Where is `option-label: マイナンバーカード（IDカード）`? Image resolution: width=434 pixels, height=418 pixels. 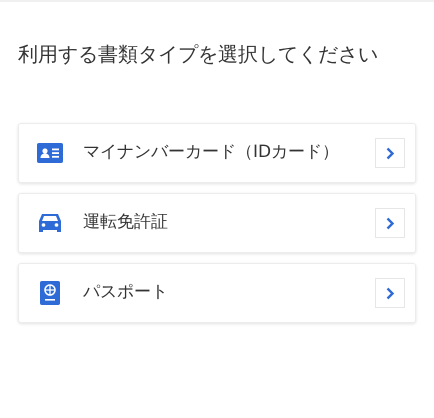 option-label: マイナンバーカード（IDカード） is located at coordinates (211, 152).